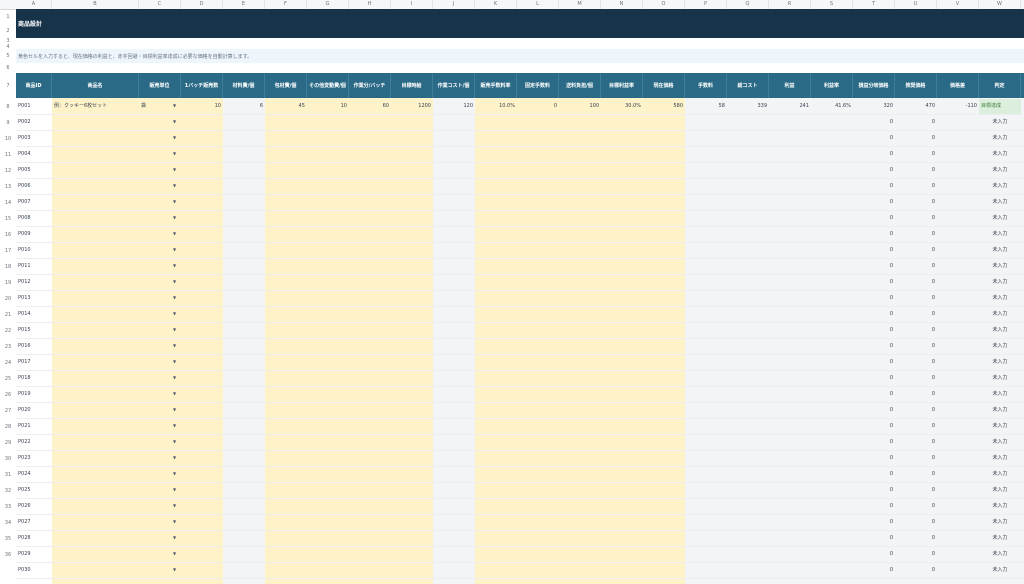  Describe the element at coordinates (832, 85) in the screenshot. I see `column-header: 利益率` at that location.